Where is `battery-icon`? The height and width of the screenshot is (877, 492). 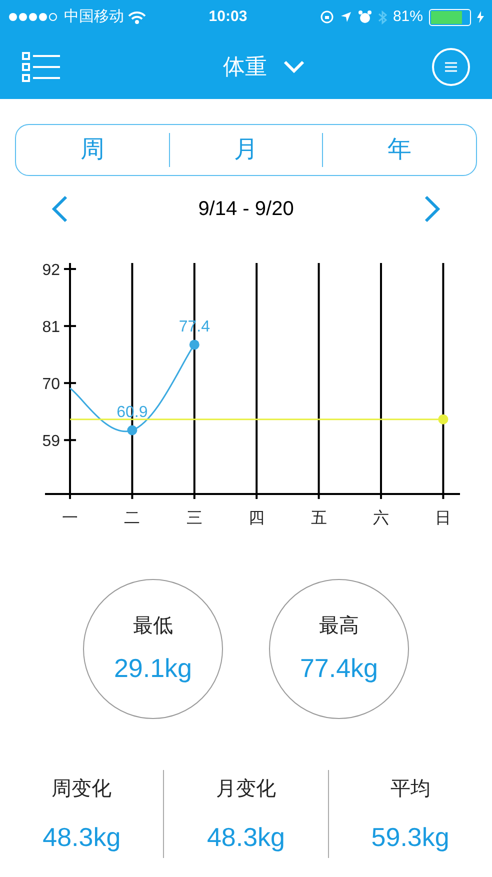
battery-icon is located at coordinates (450, 17).